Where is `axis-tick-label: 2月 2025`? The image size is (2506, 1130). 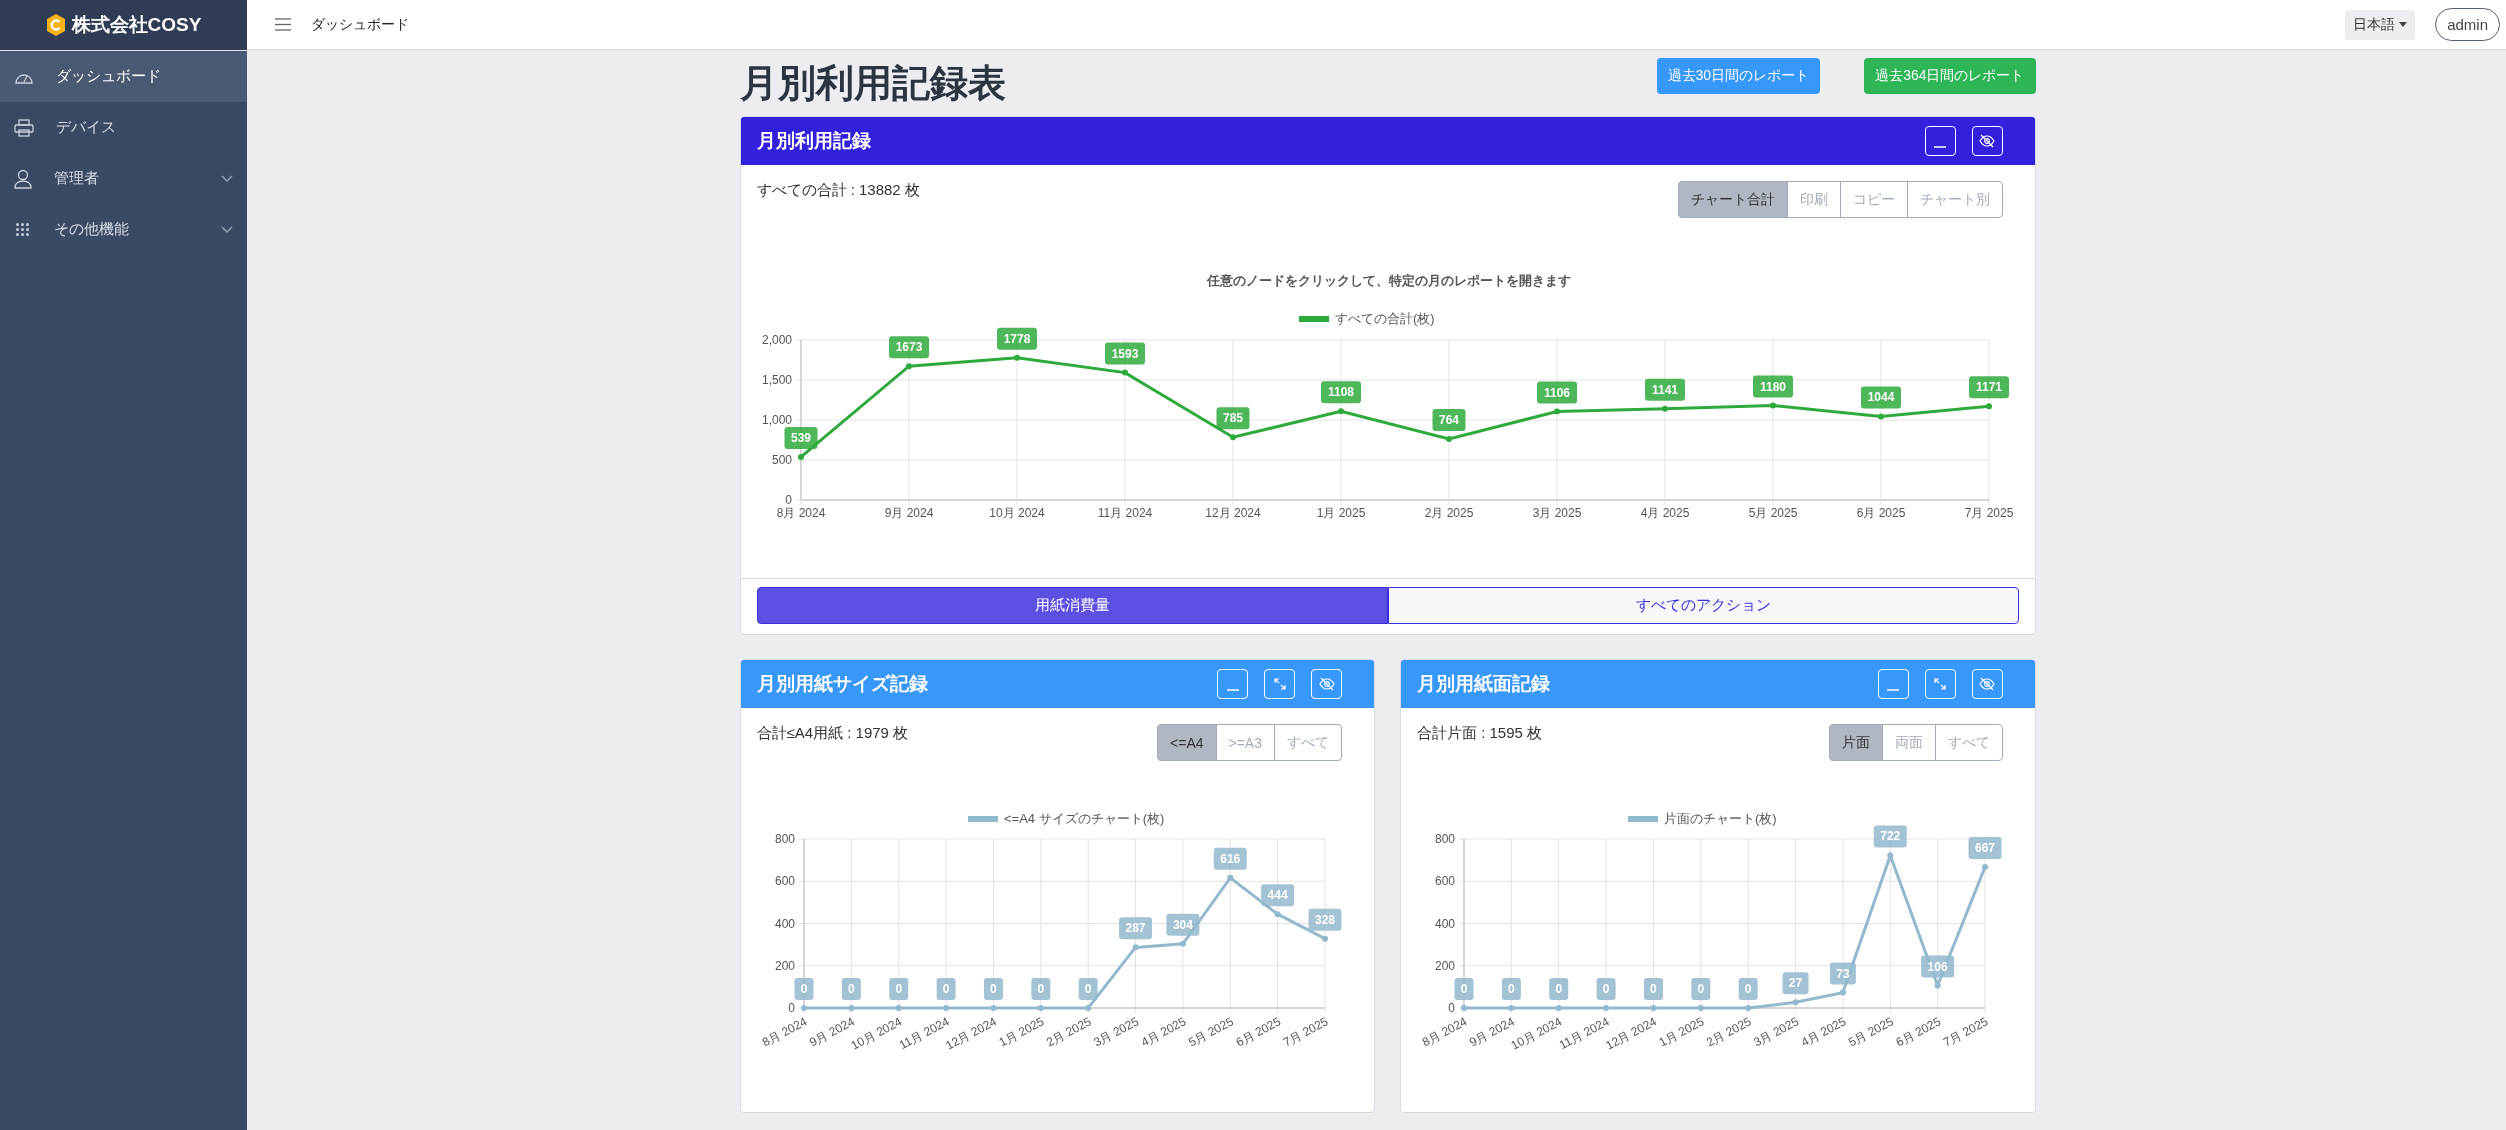
axis-tick-label: 2月 2025 is located at coordinates (1448, 513).